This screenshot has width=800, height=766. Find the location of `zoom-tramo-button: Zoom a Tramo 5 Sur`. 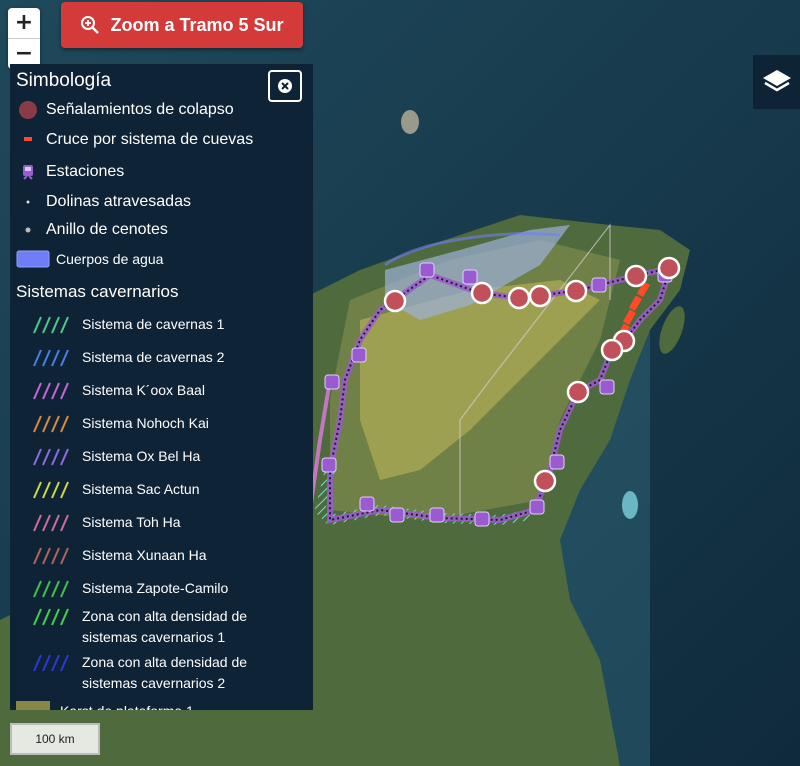

zoom-tramo-button: Zoom a Tramo 5 Sur is located at coordinates (182, 25).